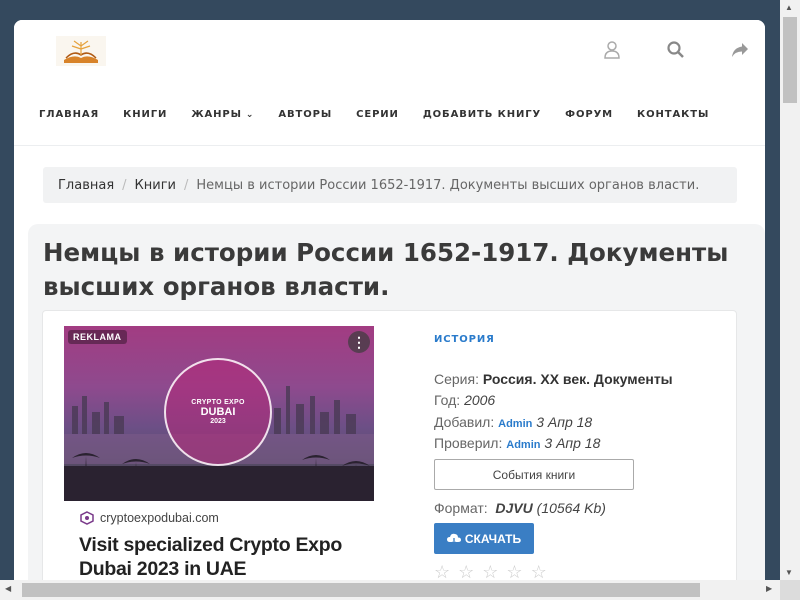 The width and height of the screenshot is (800, 600). What do you see at coordinates (468, 443) in the screenshot?
I see `checked-label: Проверил:` at bounding box center [468, 443].